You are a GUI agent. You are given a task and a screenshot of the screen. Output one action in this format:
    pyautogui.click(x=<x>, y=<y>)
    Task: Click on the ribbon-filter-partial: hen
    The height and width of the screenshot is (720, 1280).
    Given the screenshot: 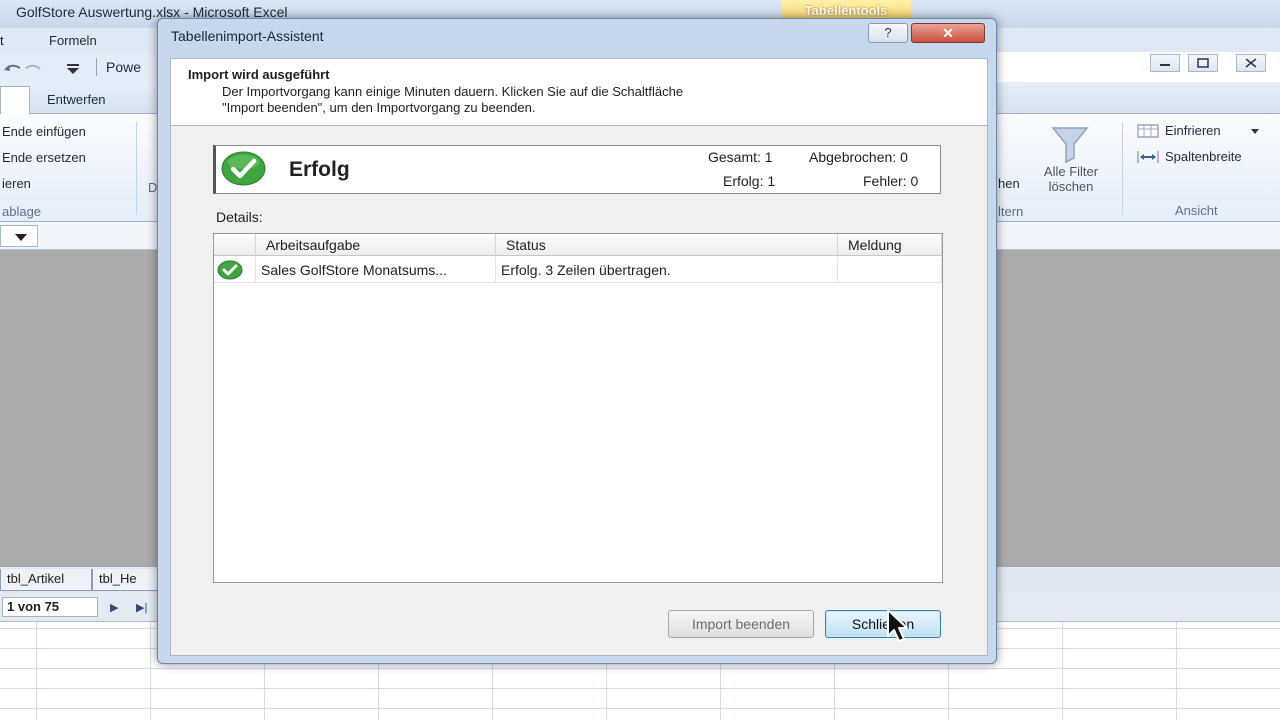 What is the action you would take?
    pyautogui.click(x=1009, y=183)
    